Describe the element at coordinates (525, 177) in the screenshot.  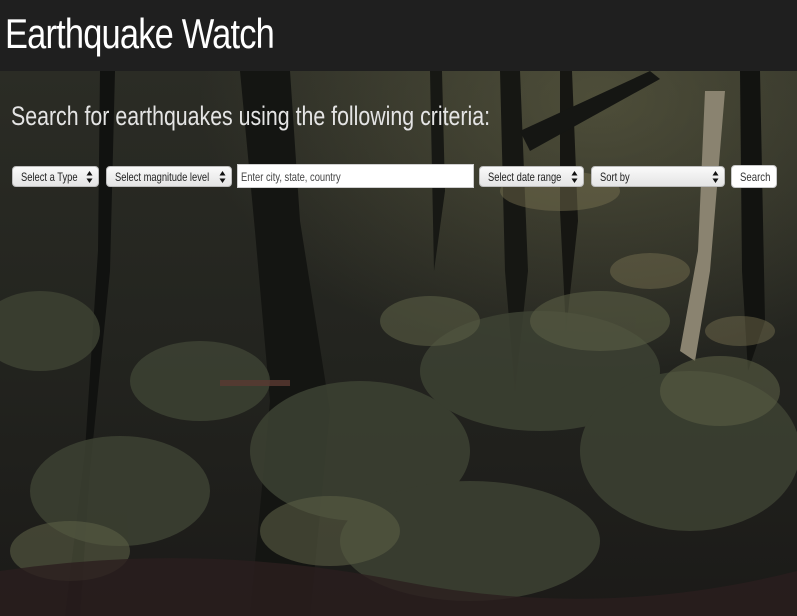
I see `date-range-select-value: Select date range` at that location.